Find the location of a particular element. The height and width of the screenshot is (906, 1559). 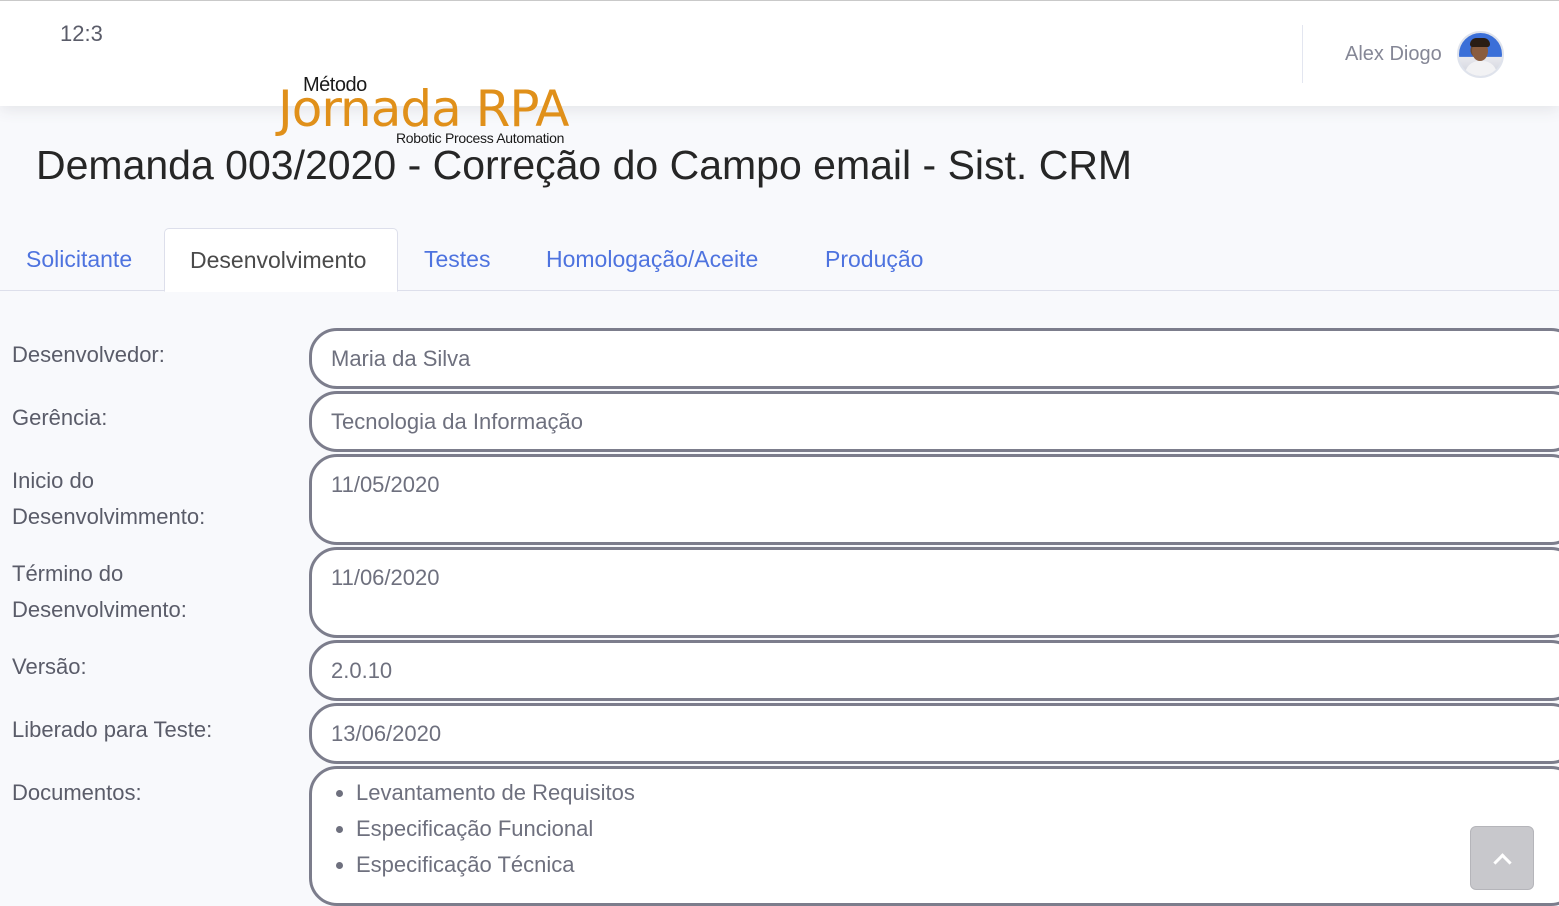

tab-homologacao: Homologação/Aceite is located at coordinates (652, 259).